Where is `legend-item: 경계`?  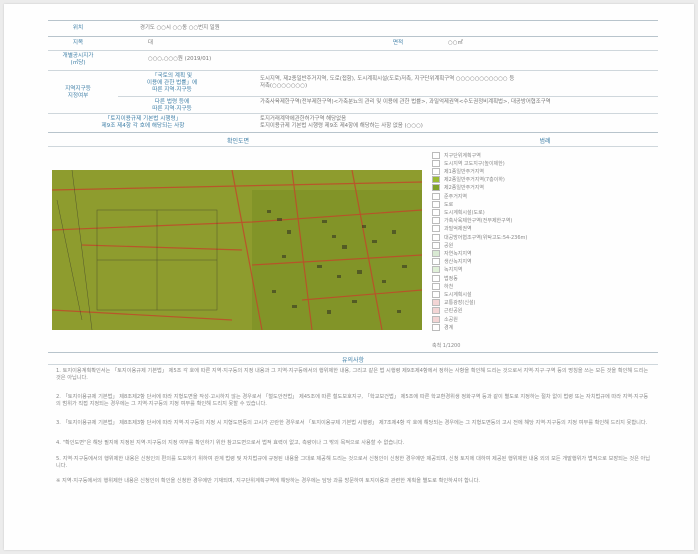
legend-item: 경계 is located at coordinates (443, 327).